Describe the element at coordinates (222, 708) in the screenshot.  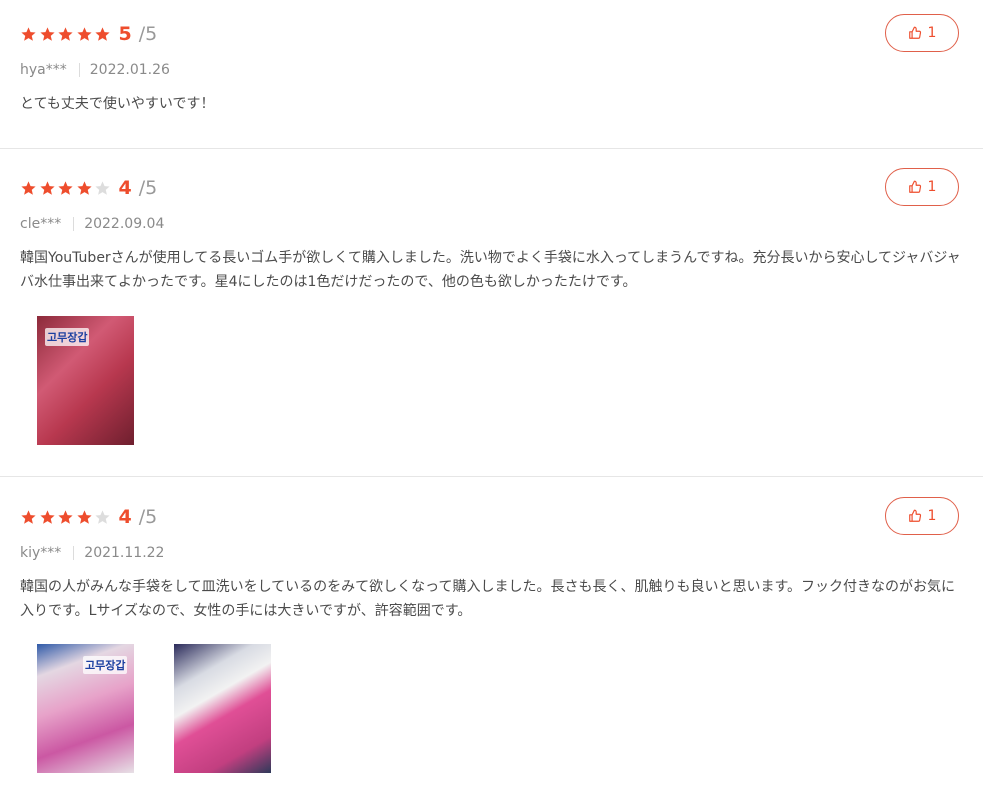
I see `review-photo` at that location.